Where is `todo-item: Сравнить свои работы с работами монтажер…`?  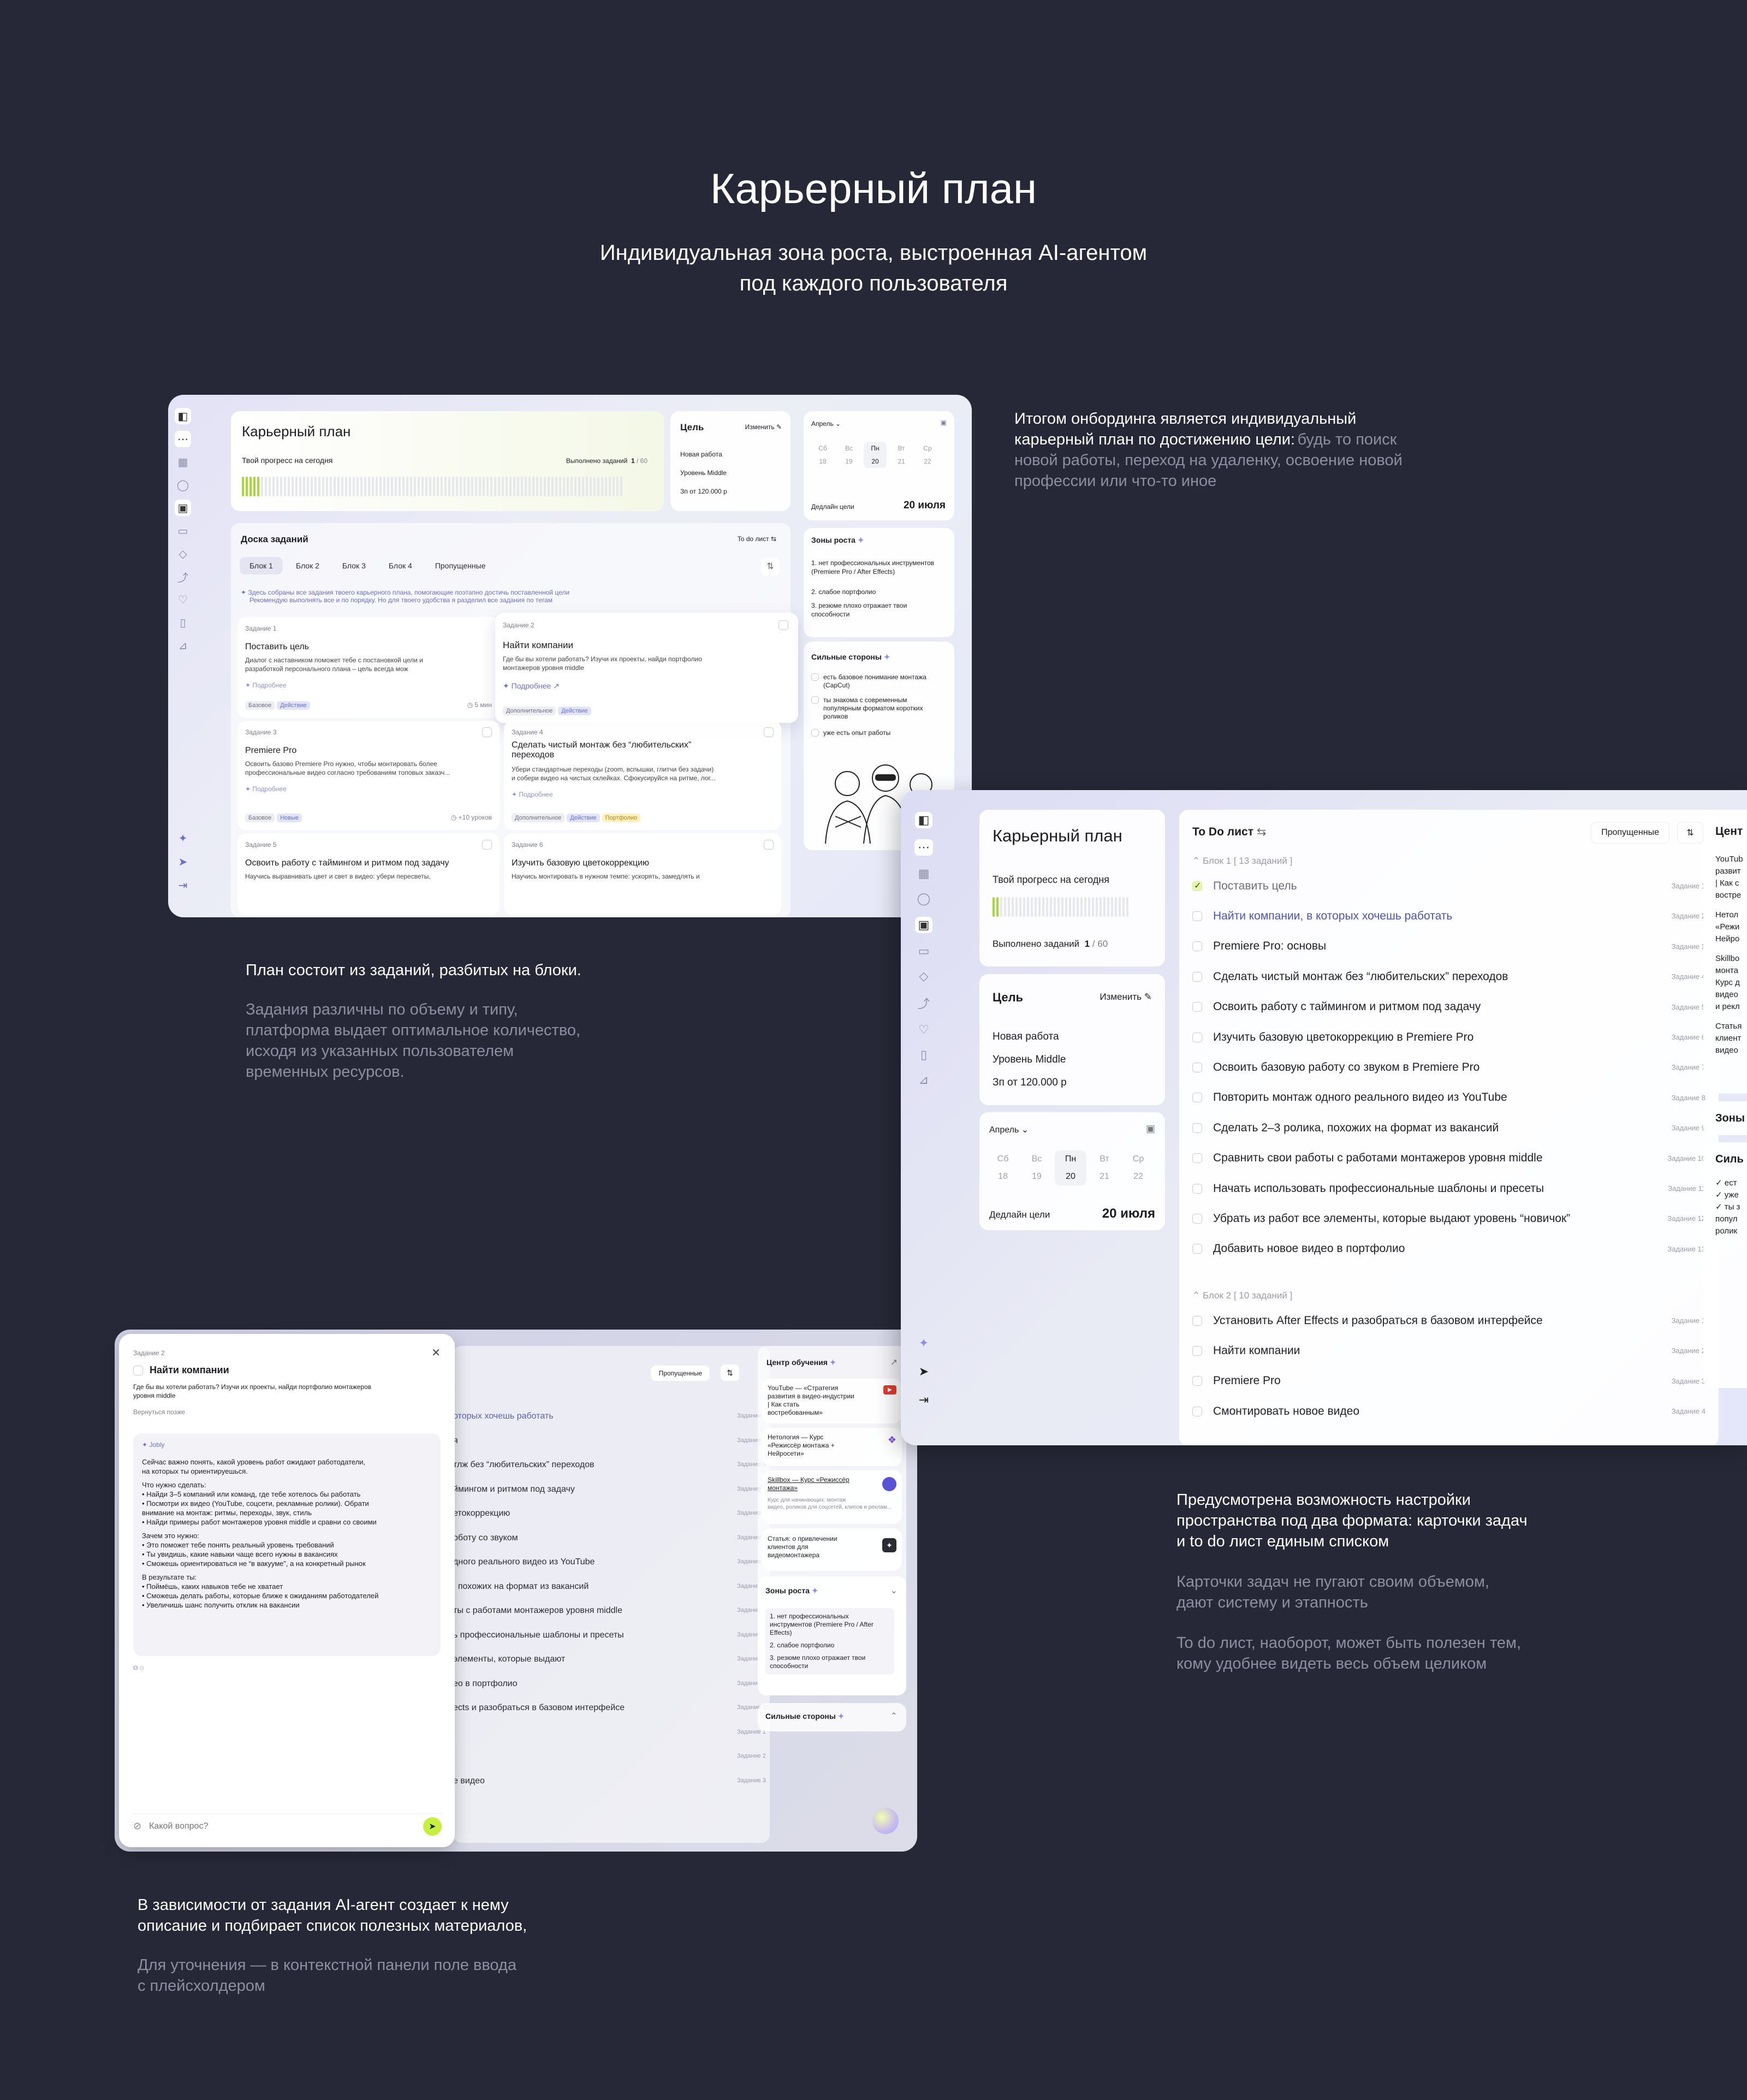
todo-item: Сравнить свои работы с работами монтажер… is located at coordinates (1449, 1158).